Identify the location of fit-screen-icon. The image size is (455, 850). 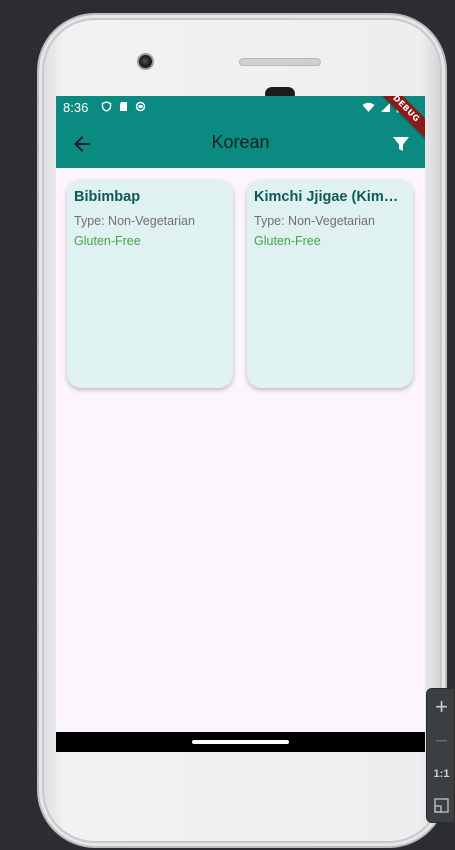
(441, 805).